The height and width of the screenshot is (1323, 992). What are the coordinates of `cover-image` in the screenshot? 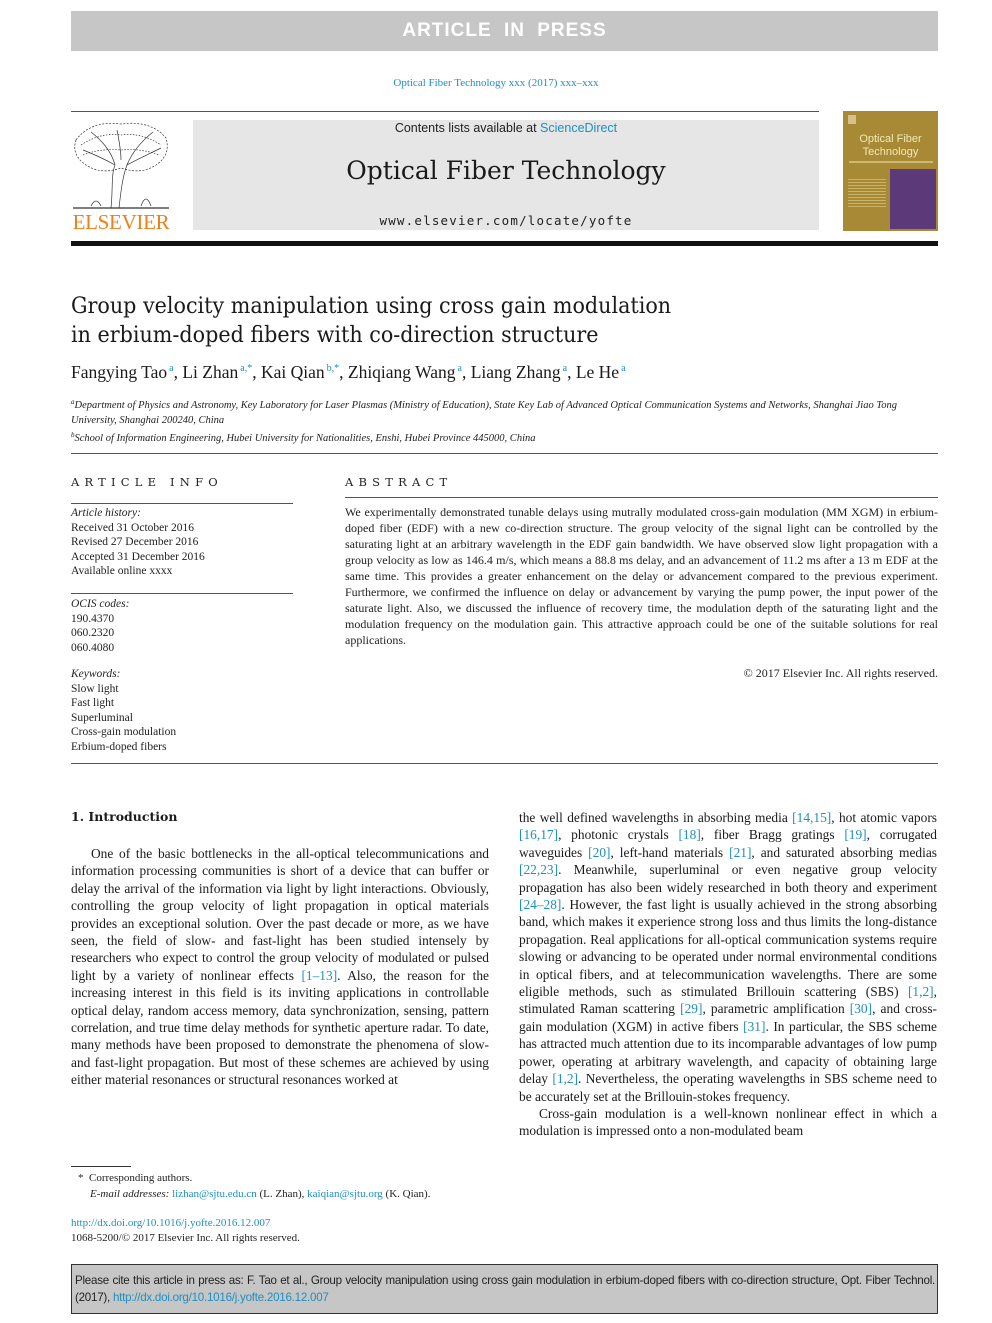 It's located at (913, 199).